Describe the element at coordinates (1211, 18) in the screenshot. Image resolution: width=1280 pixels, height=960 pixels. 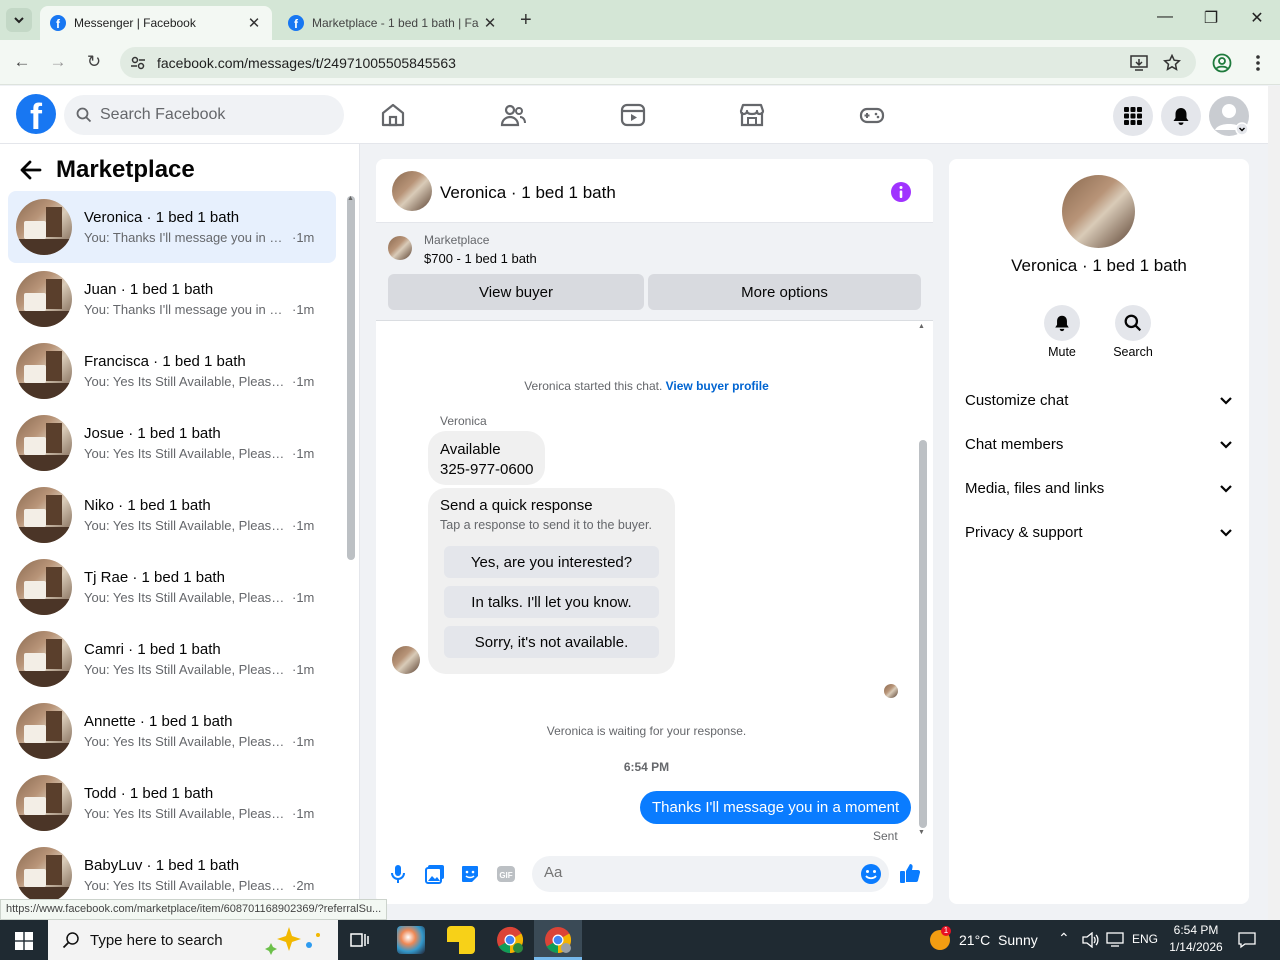
I see `restore-button: ❐` at that location.